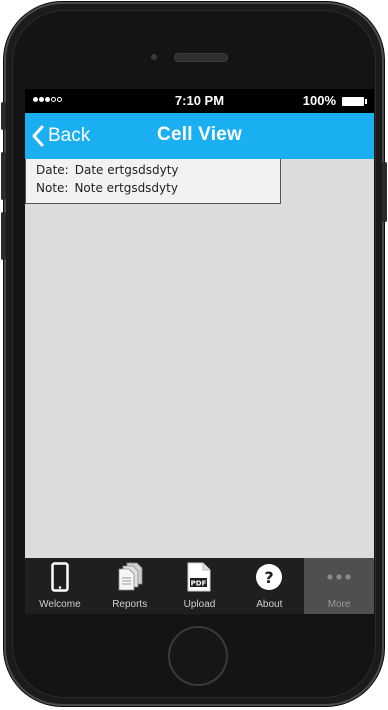 This screenshot has width=388, height=710. I want to click on detail-row-date: Date: Date ertgsdsdyty, so click(107, 170).